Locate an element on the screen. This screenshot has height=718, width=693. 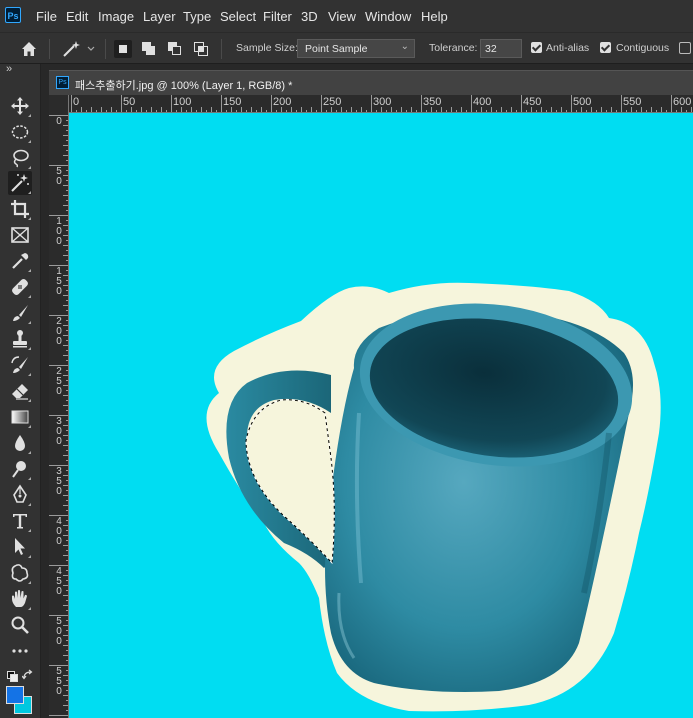
menu-window: Window is located at coordinates (388, 16).